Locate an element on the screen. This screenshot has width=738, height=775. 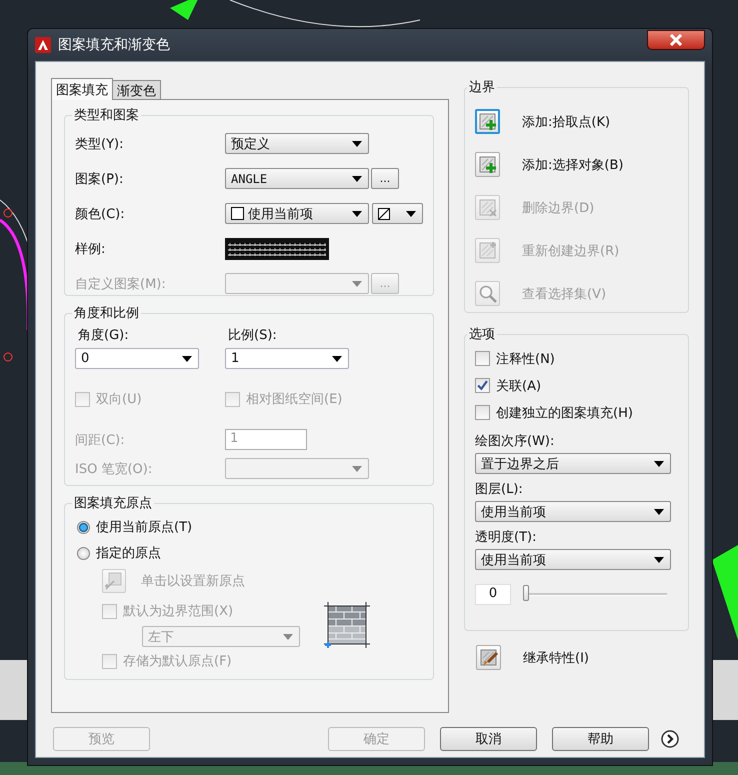
field-label: 样例: is located at coordinates (90, 249).